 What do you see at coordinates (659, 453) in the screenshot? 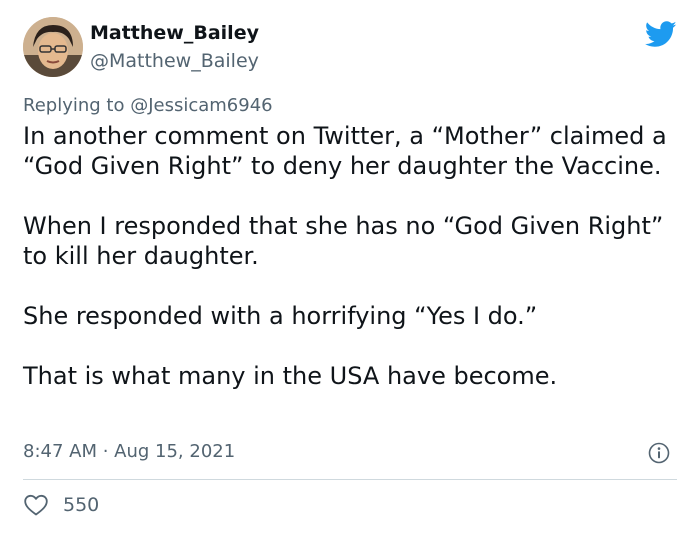
I see `info-icon` at bounding box center [659, 453].